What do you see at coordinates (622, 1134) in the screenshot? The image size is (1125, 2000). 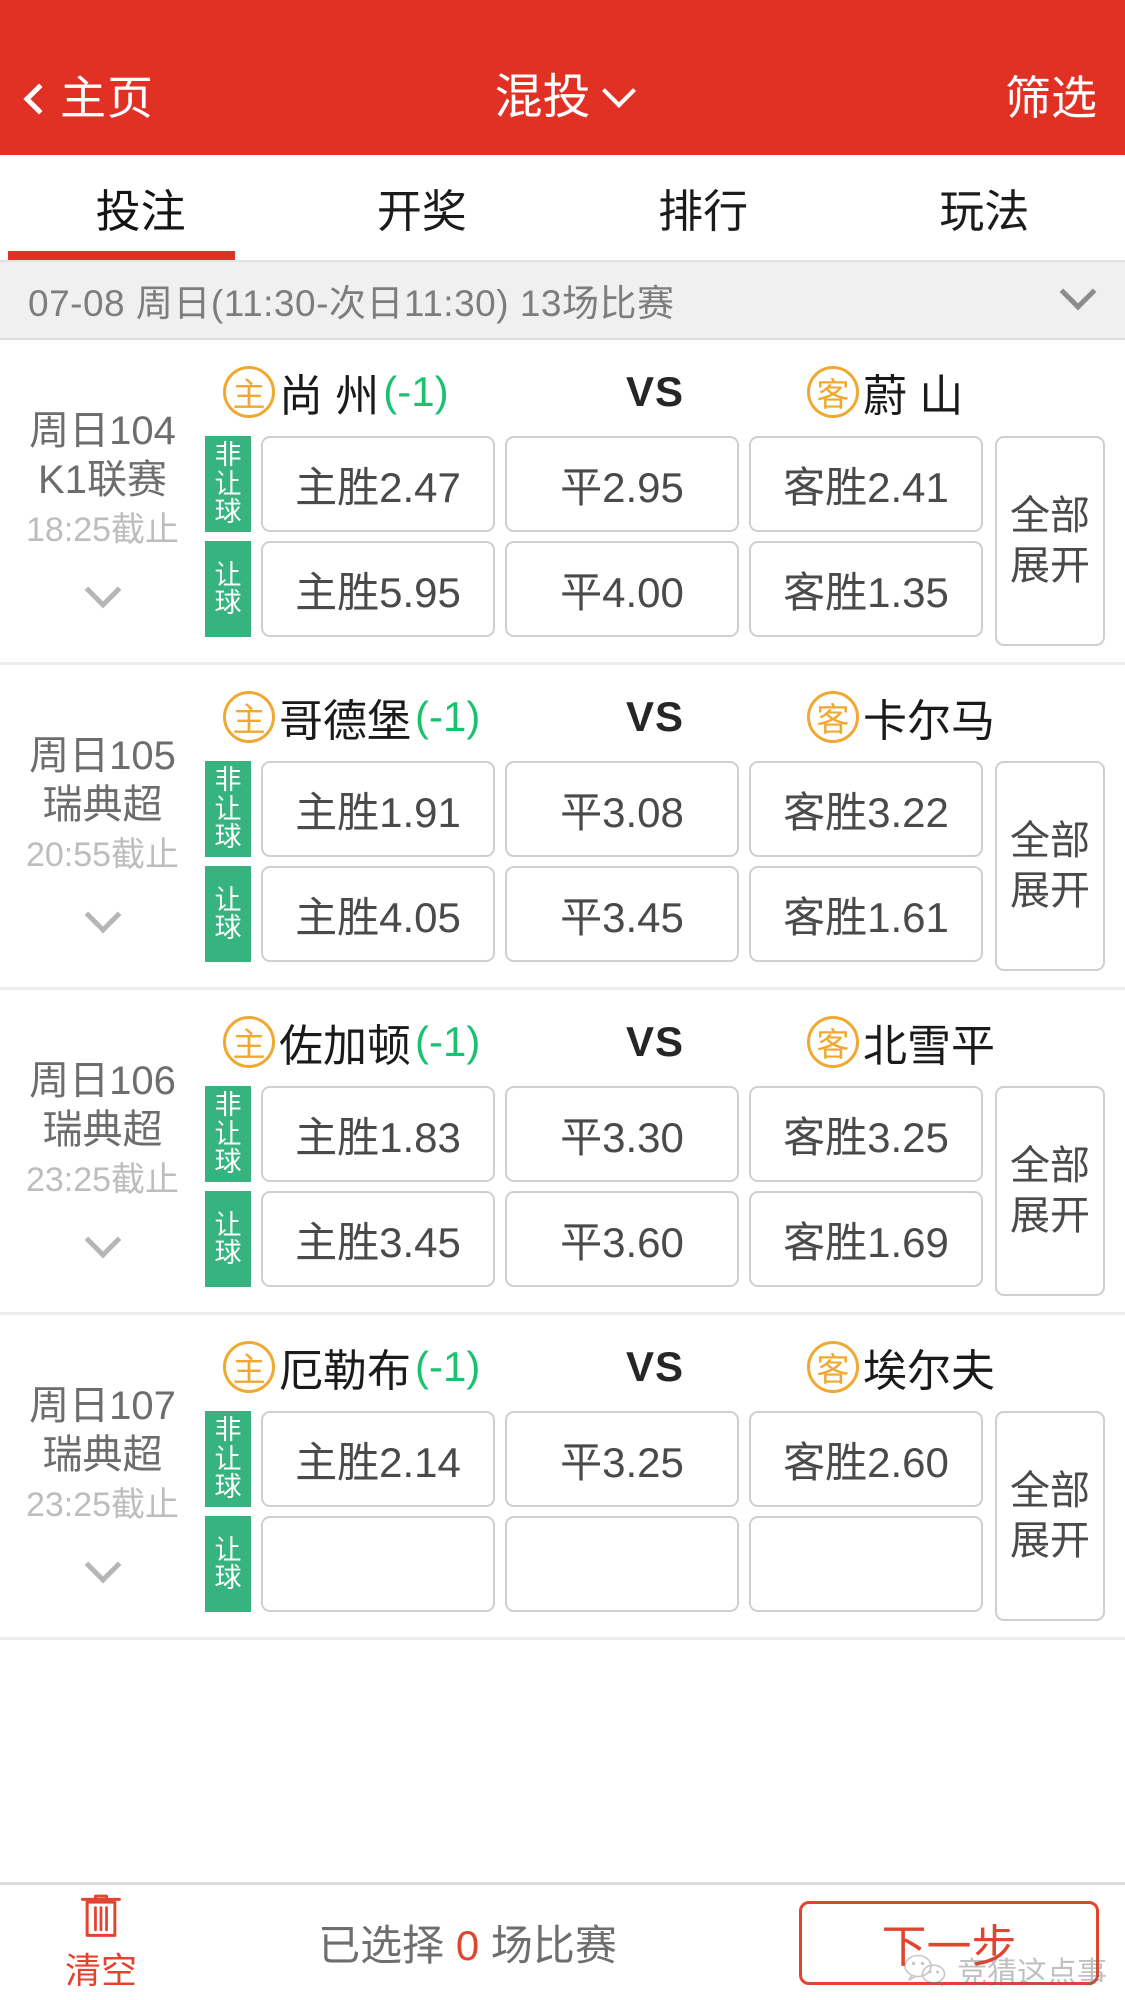 I see `odds-draw: 平3.30` at bounding box center [622, 1134].